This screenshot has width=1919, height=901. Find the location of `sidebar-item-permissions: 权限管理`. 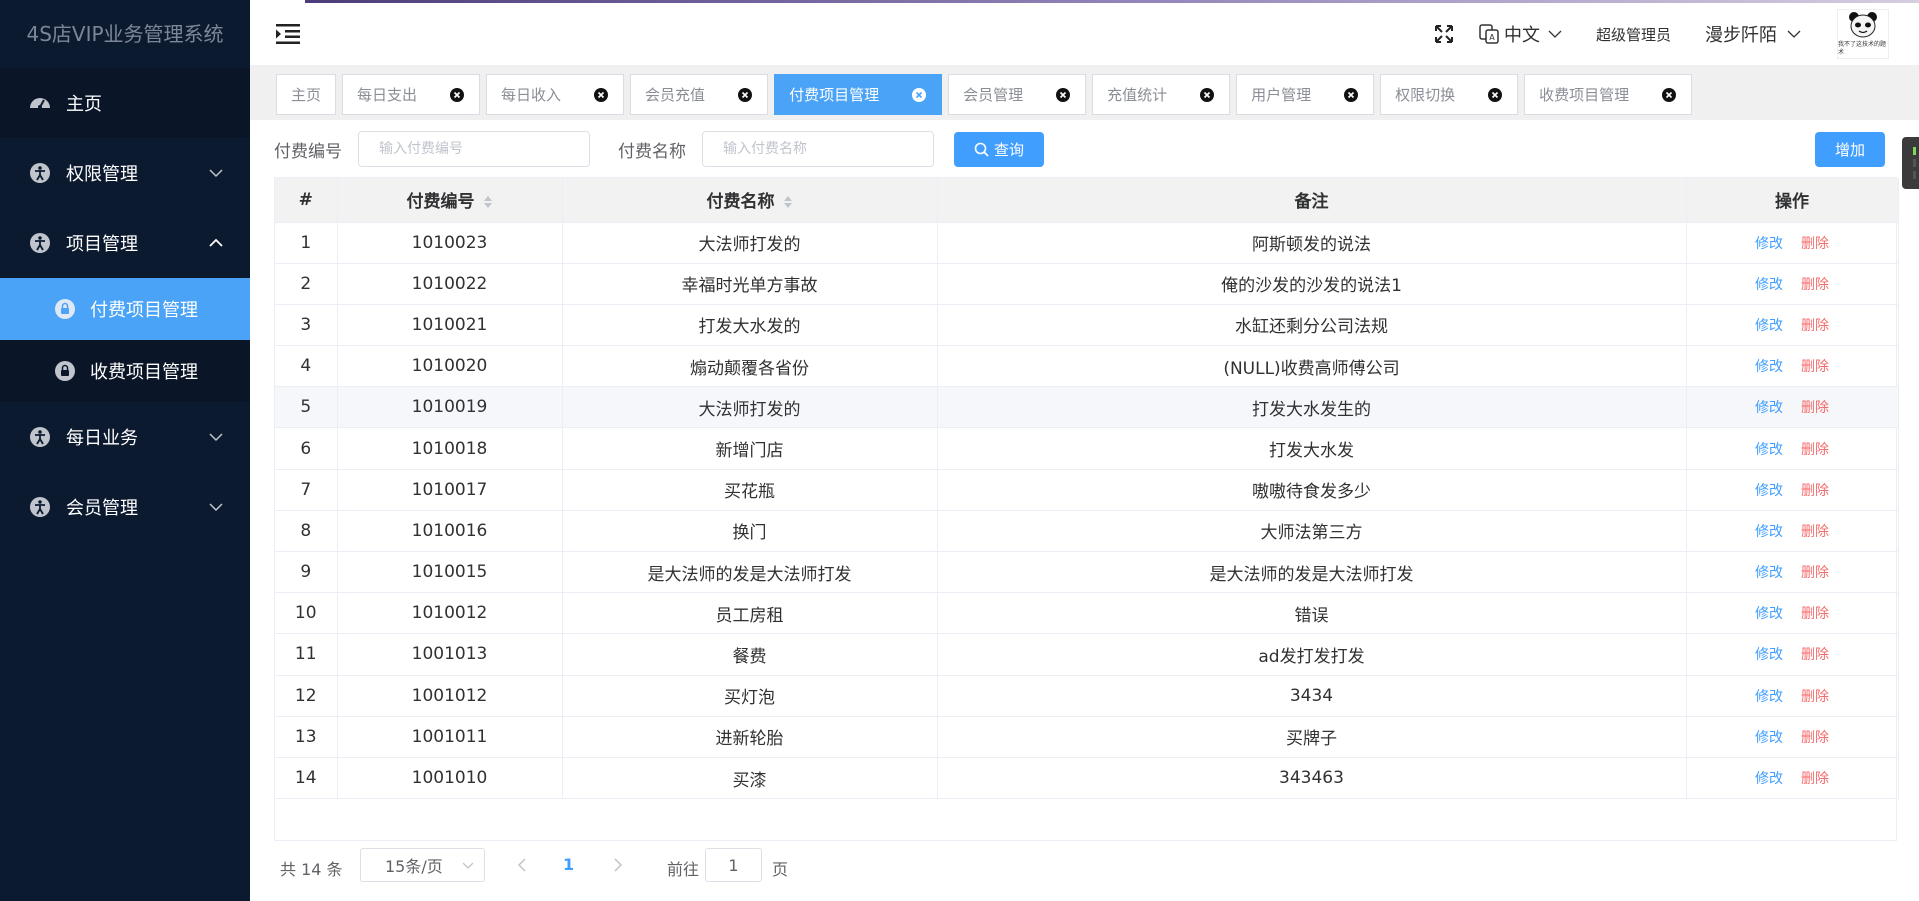

sidebar-item-permissions: 权限管理 is located at coordinates (125, 173).